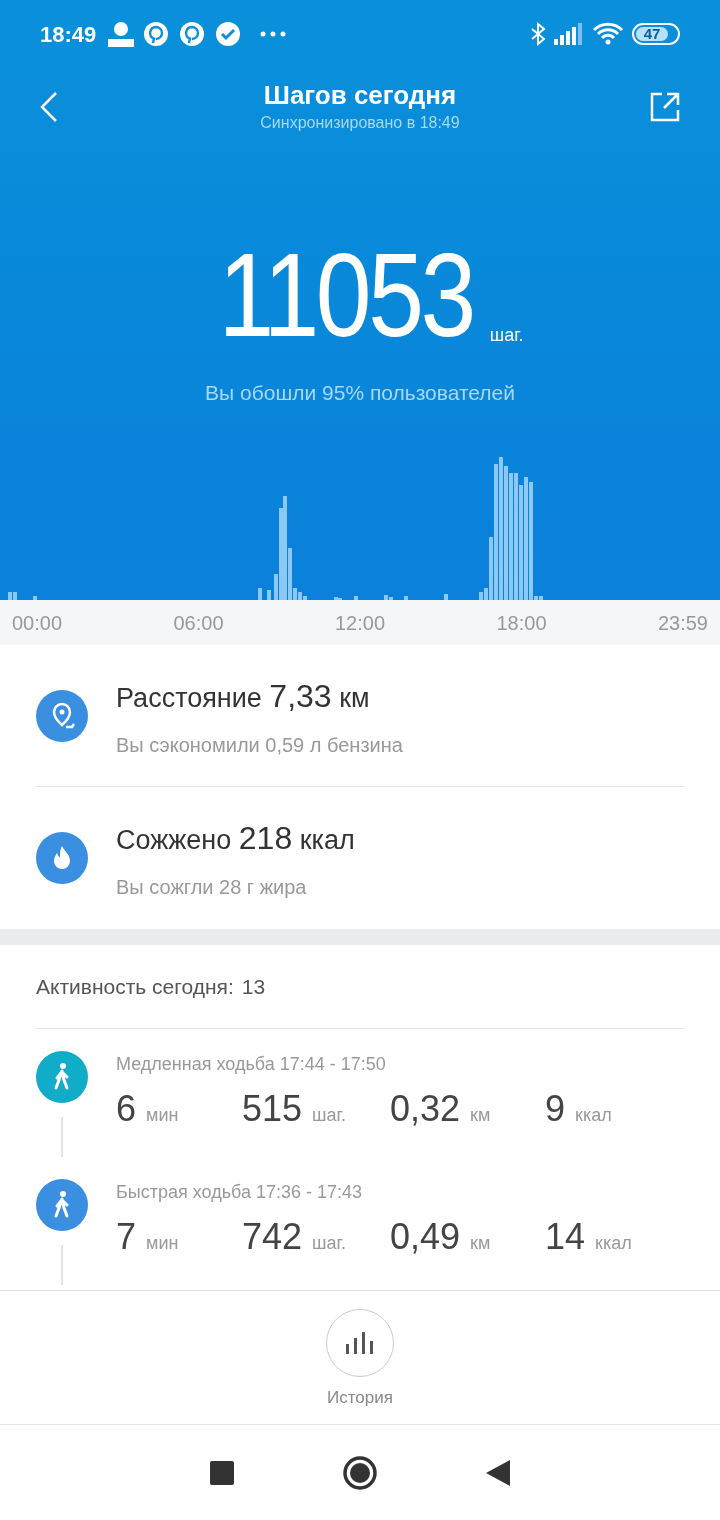  What do you see at coordinates (126, 1109) in the screenshot?
I see `activity-value: 6` at bounding box center [126, 1109].